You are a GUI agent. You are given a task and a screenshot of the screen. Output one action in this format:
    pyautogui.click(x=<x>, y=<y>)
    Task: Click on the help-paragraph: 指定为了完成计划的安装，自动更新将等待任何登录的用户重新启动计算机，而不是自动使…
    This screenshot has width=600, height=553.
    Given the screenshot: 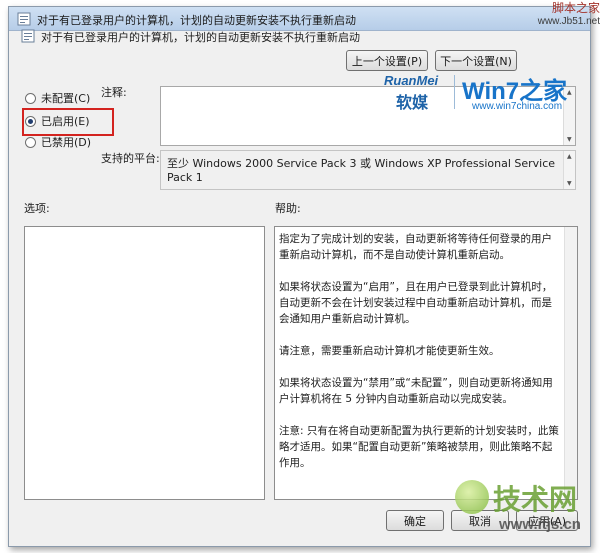 What is the action you would take?
    pyautogui.click(x=415, y=247)
    